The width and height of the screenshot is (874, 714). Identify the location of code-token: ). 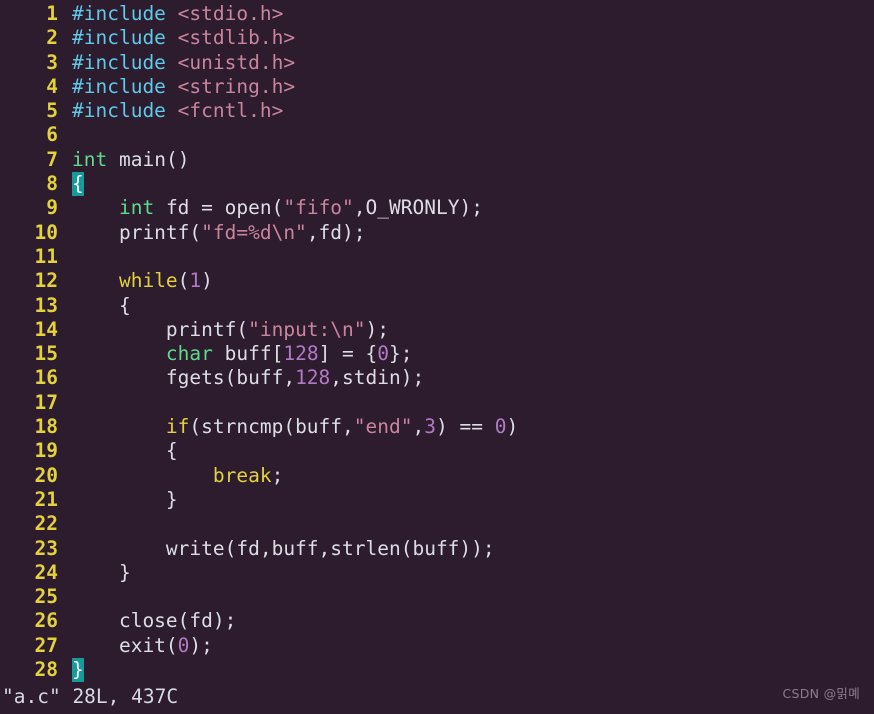
(207, 281).